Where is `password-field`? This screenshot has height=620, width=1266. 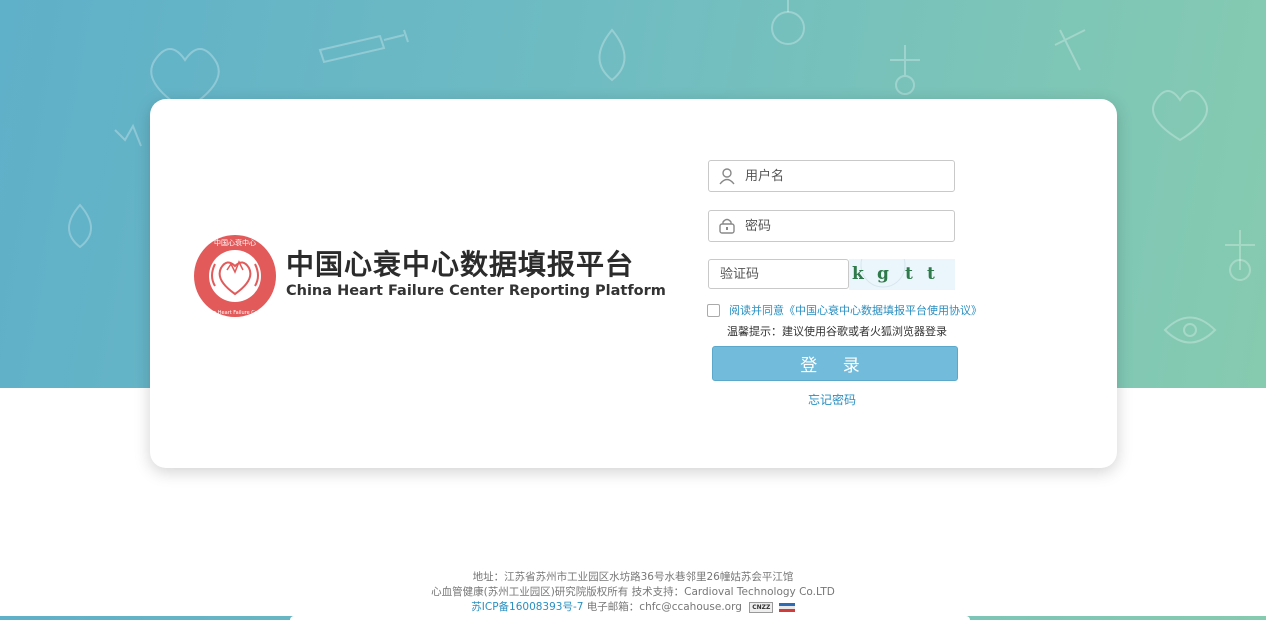 password-field is located at coordinates (831, 226).